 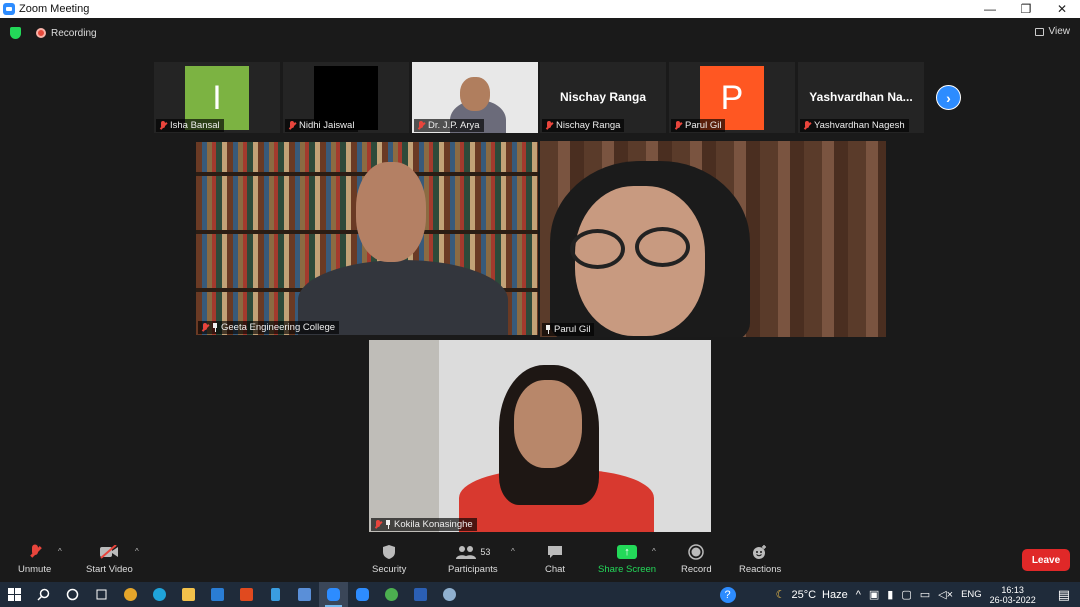 What do you see at coordinates (803, 595) in the screenshot?
I see `weather-temp: 25°C` at bounding box center [803, 595].